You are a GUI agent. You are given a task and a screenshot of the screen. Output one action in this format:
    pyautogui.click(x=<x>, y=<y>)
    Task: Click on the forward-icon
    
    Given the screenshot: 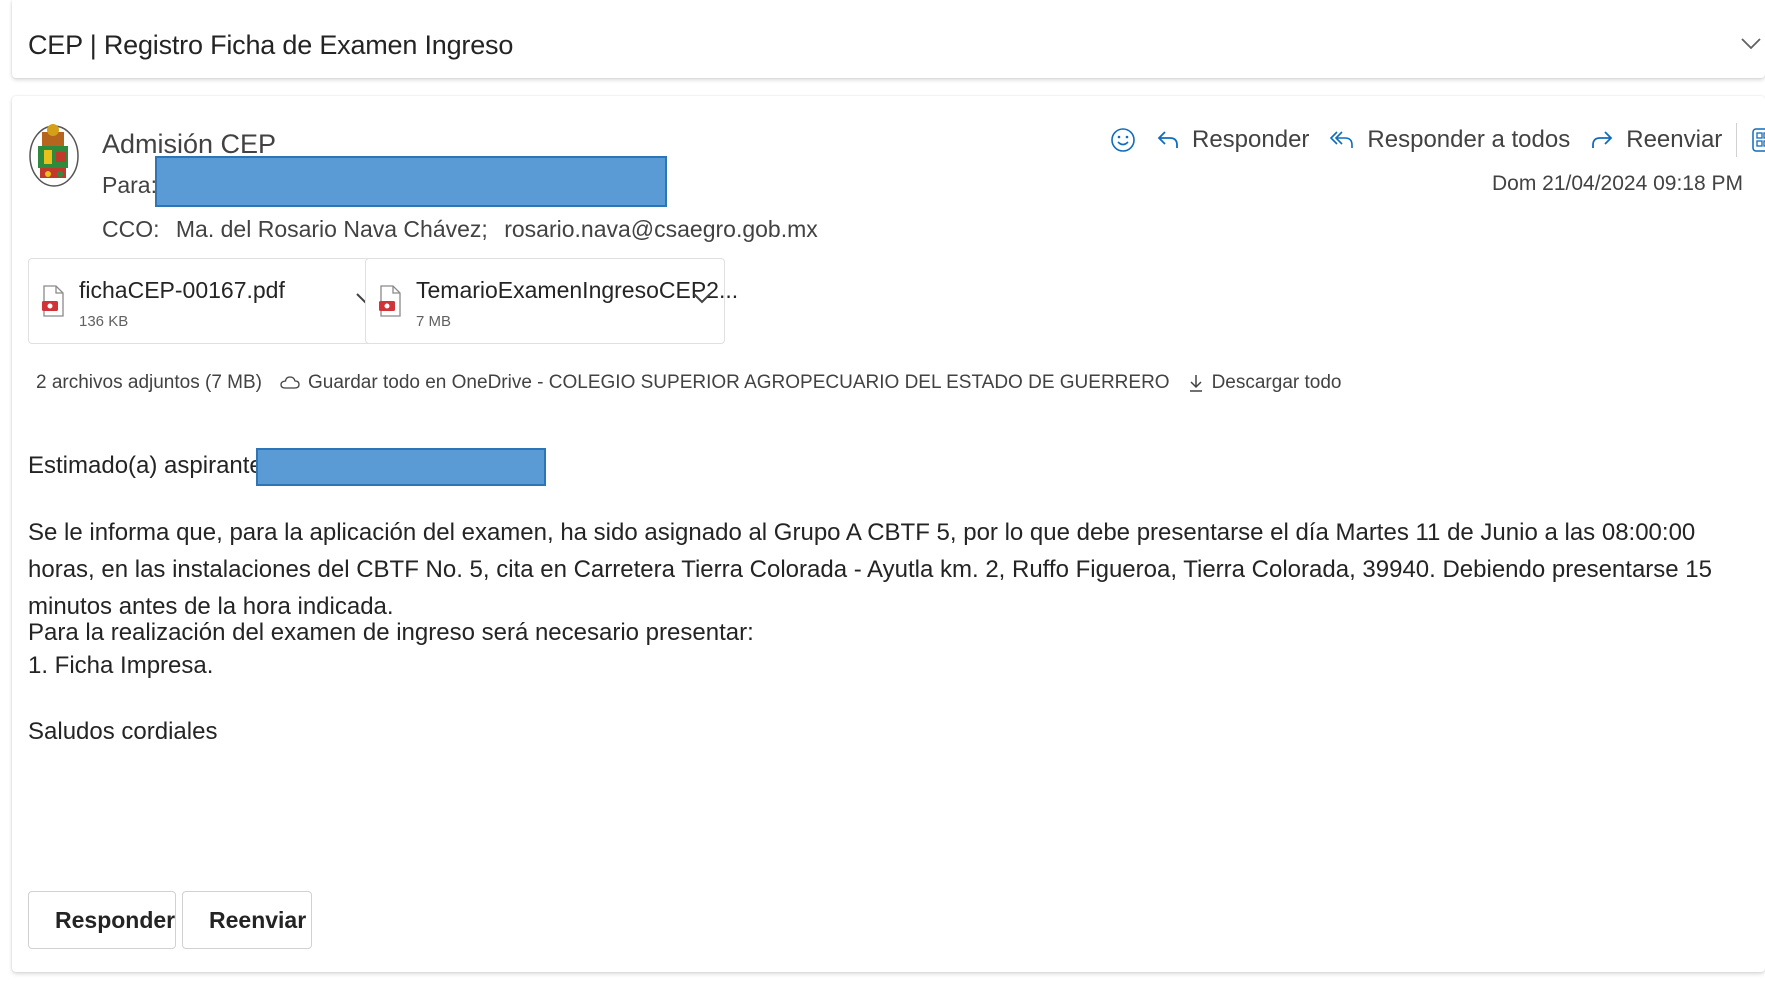 What is the action you would take?
    pyautogui.click(x=1602, y=139)
    